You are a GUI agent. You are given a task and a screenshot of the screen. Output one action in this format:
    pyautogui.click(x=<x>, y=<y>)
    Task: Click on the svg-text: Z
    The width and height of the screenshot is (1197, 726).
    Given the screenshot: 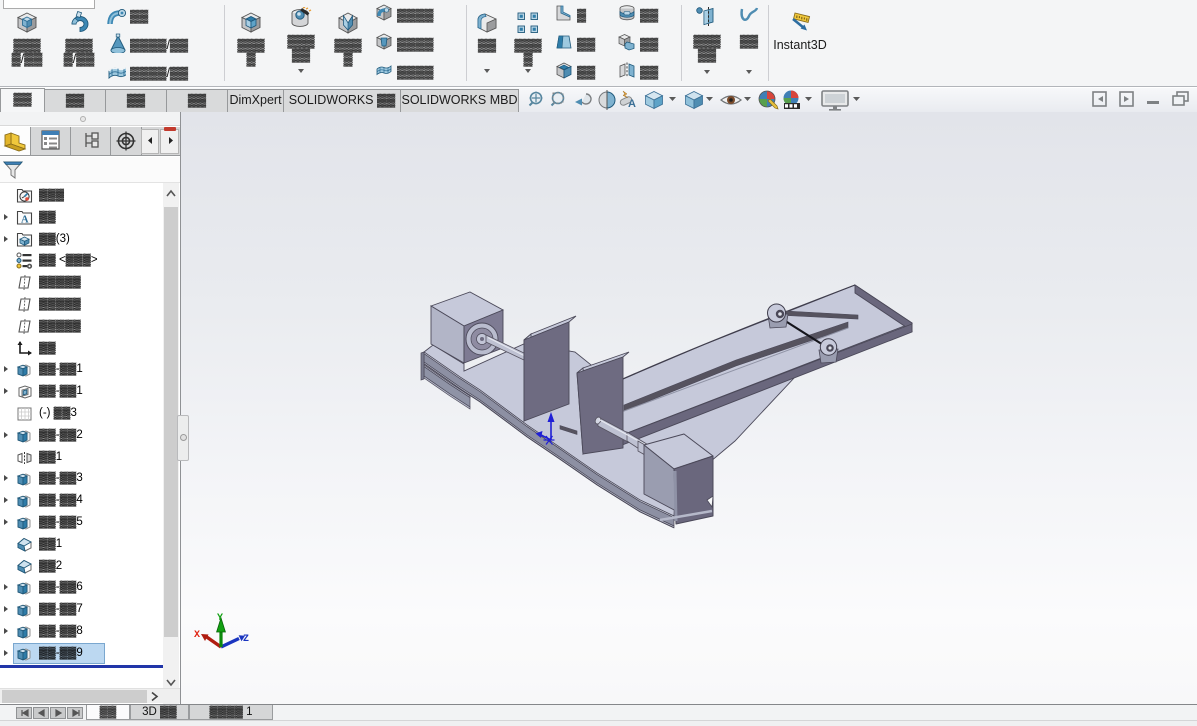 What is the action you would take?
    pyautogui.click(x=246, y=639)
    